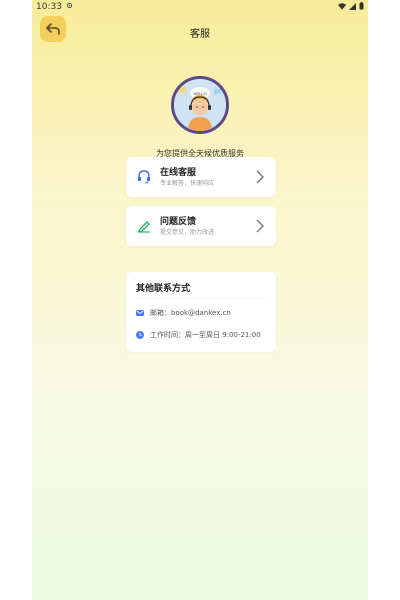  I want to click on mail-icon, so click(140, 313).